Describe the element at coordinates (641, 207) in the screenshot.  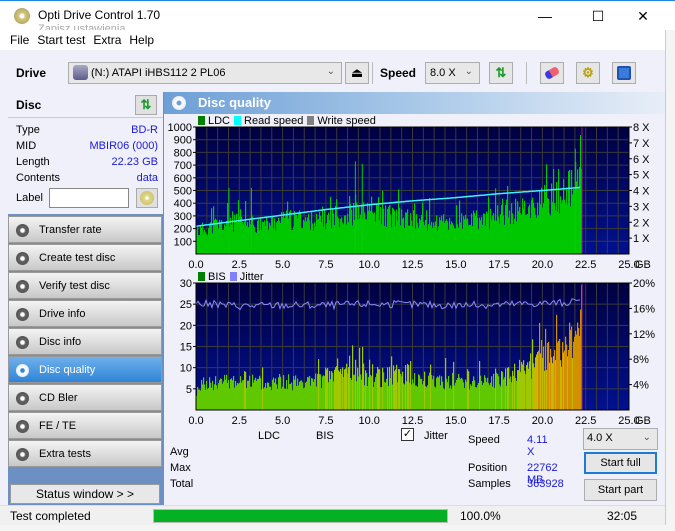
I see `y2-tick-label: 3 X` at that location.